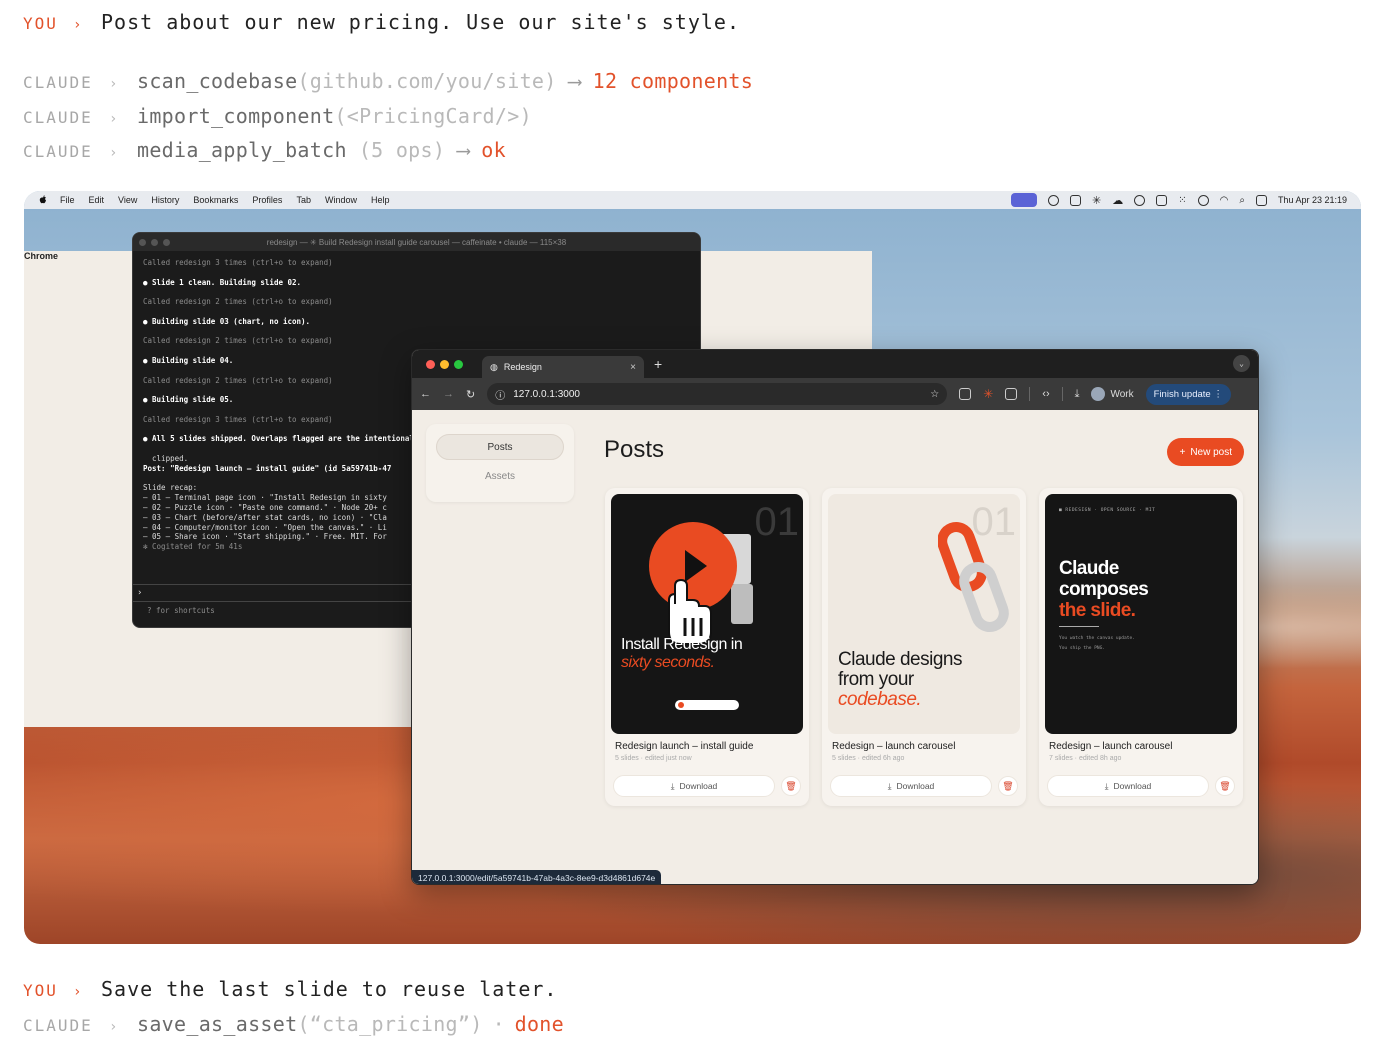 This screenshot has height=1044, width=1385. What do you see at coordinates (217, 1024) in the screenshot?
I see `tool-name: save_as_asset` at bounding box center [217, 1024].